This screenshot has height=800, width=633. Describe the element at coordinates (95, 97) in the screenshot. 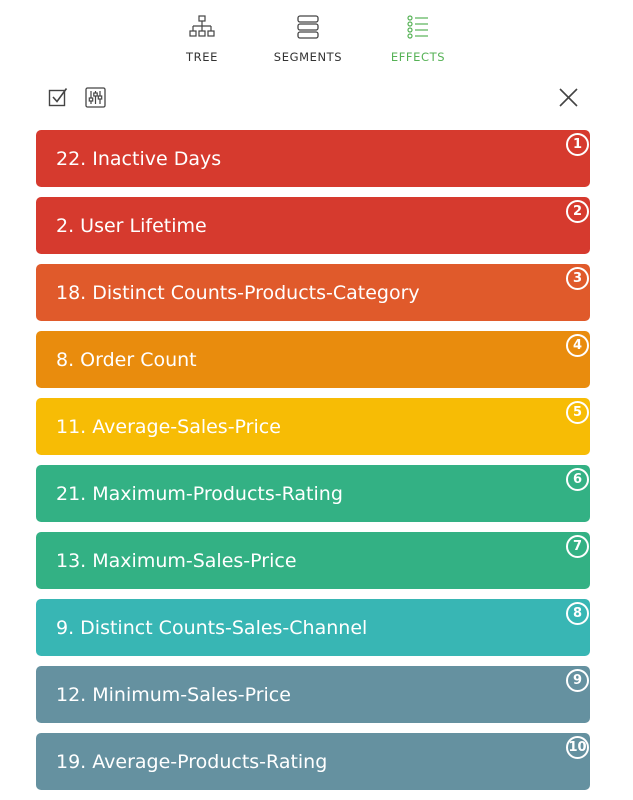

I see `sliders-icon` at that location.